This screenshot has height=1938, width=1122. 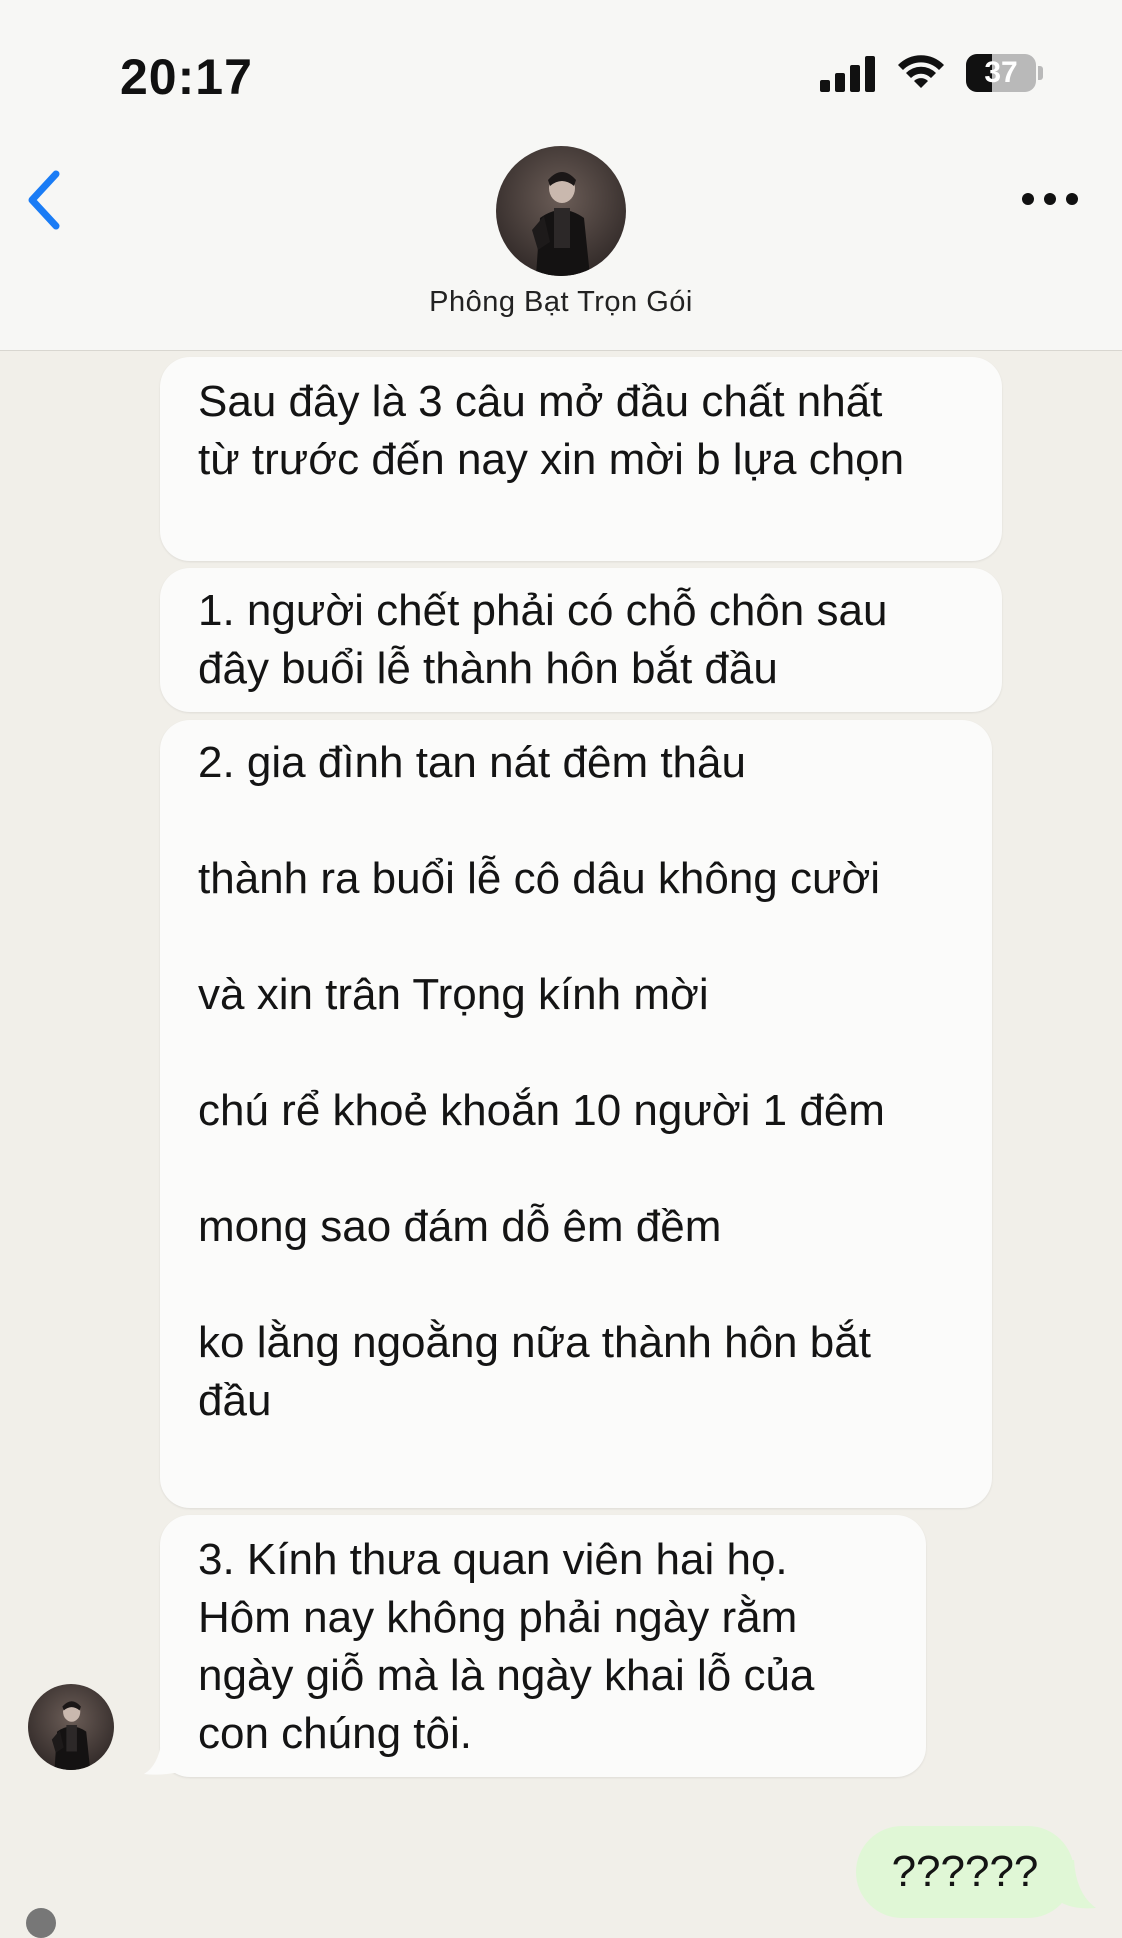 I want to click on sender-avatar, so click(x=71, y=1727).